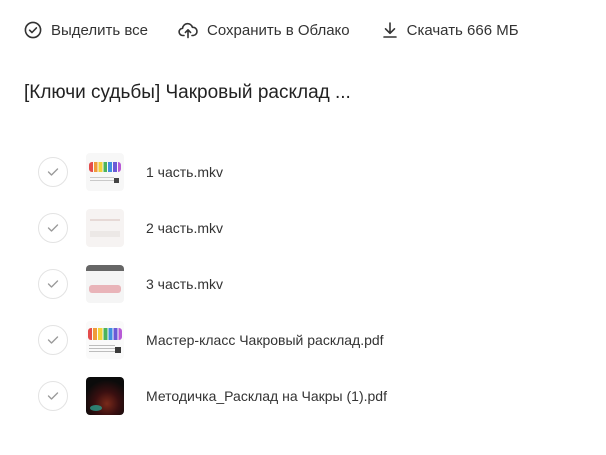  I want to click on download-button: Скачать 666 МБ, so click(450, 30).